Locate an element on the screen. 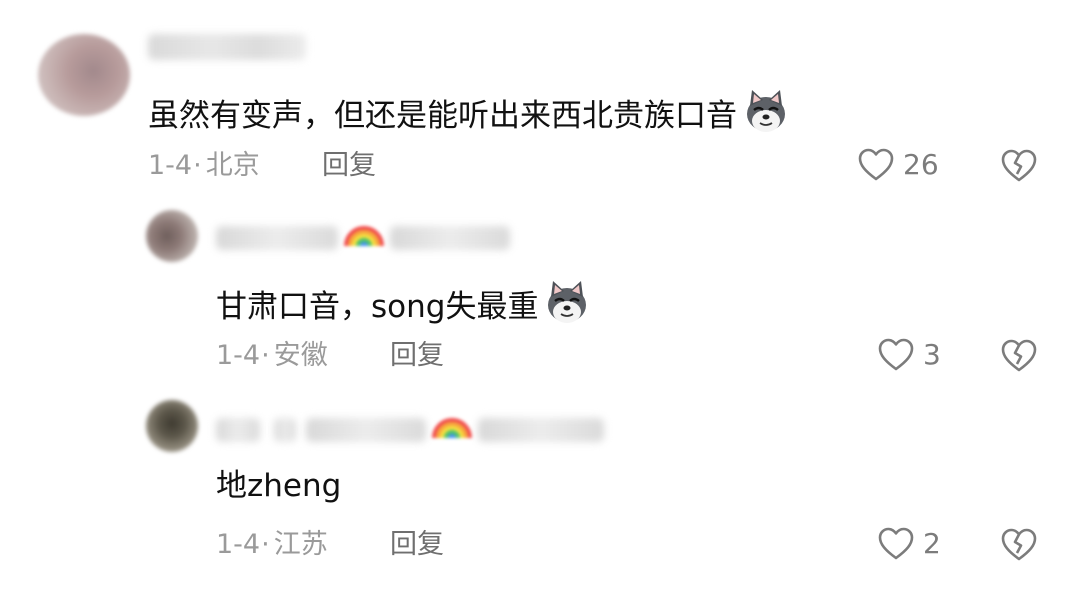 The width and height of the screenshot is (1080, 589). like-count: 3 is located at coordinates (932, 354).